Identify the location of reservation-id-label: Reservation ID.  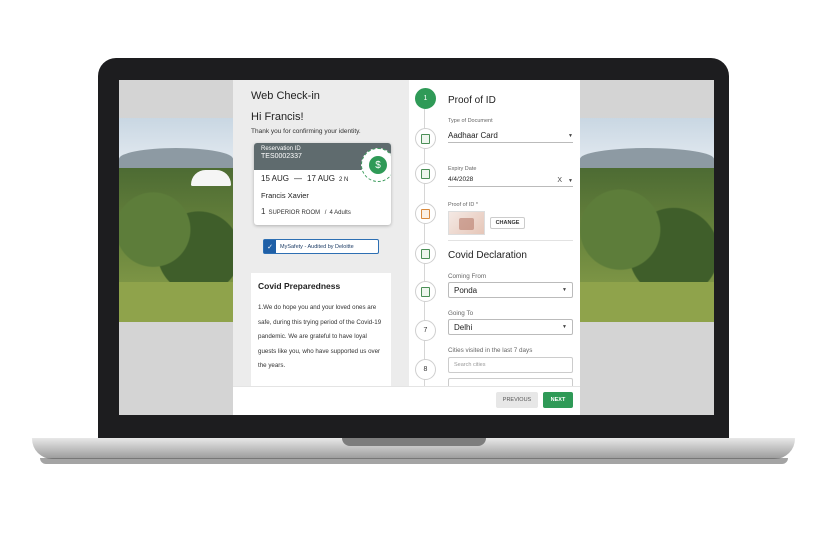
(281, 149).